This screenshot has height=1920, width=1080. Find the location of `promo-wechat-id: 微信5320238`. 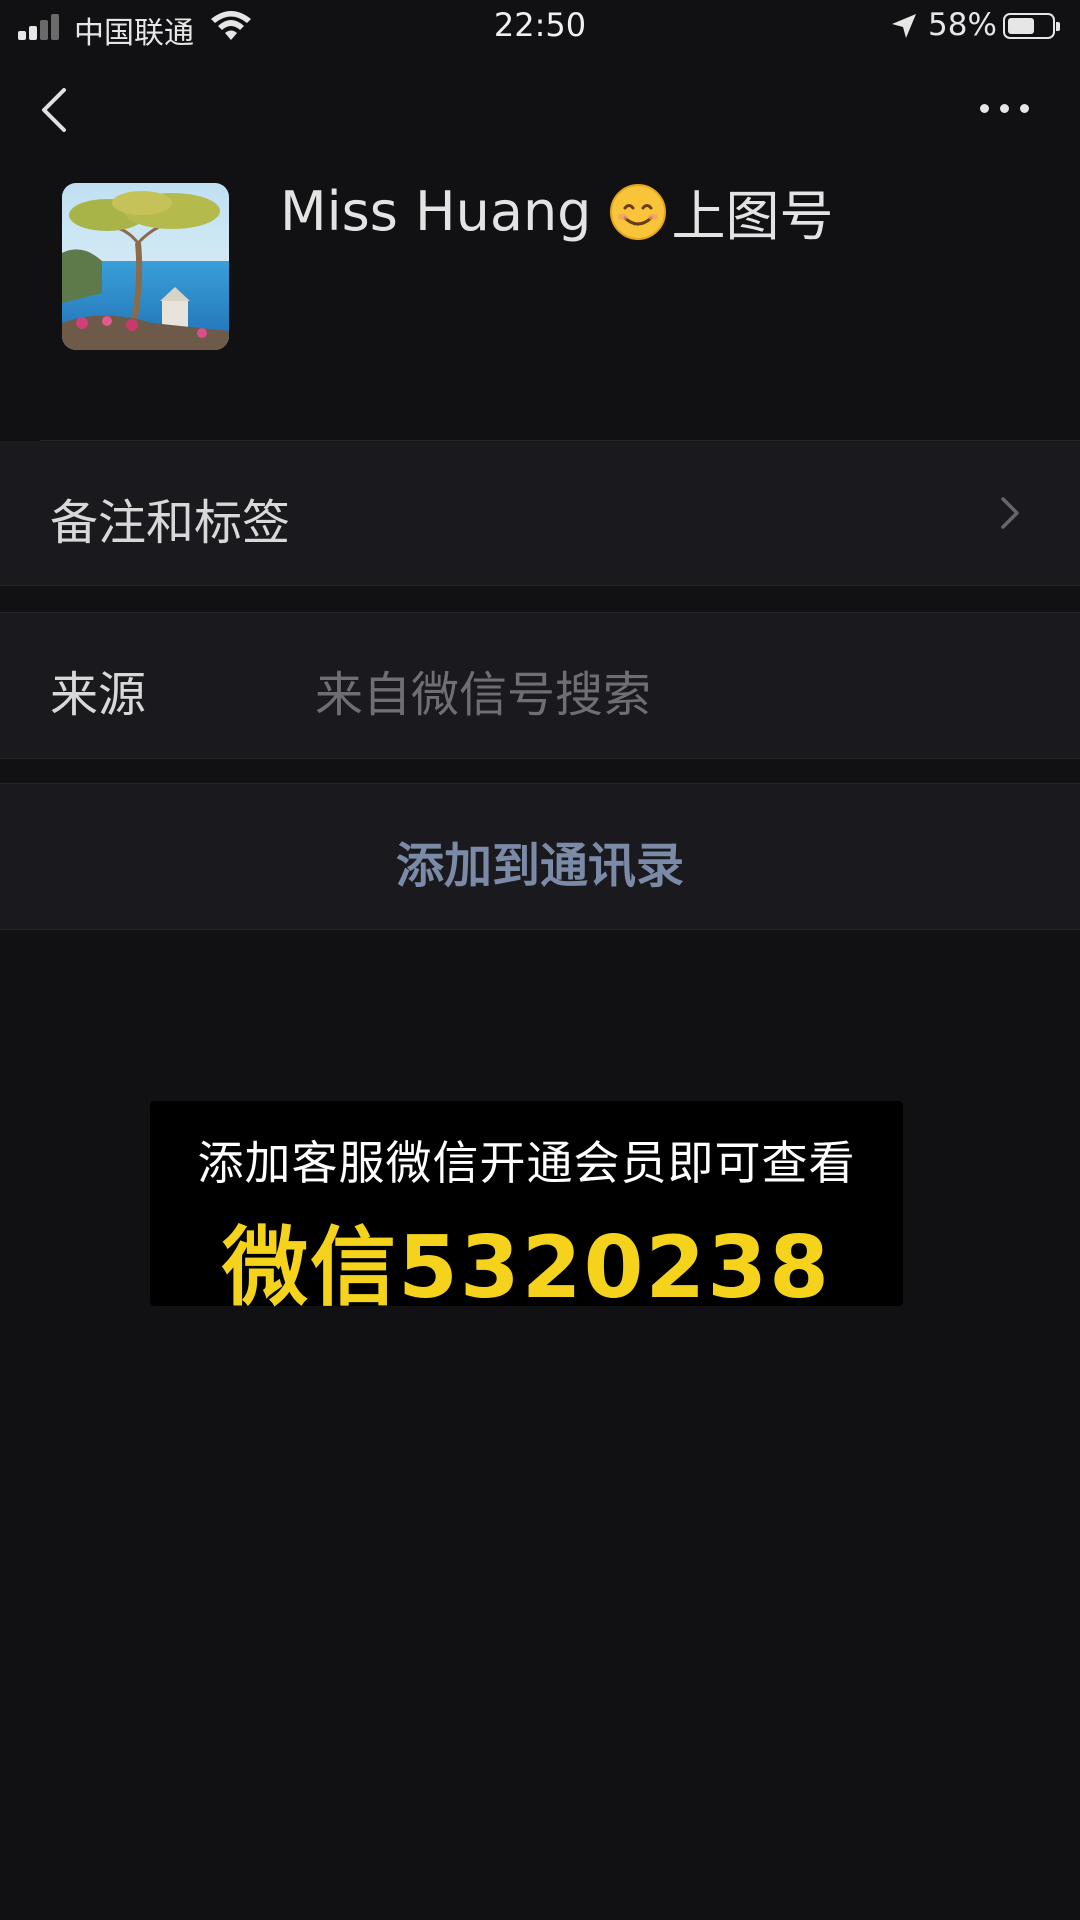

promo-wechat-id: 微信5320238 is located at coordinates (526, 1268).